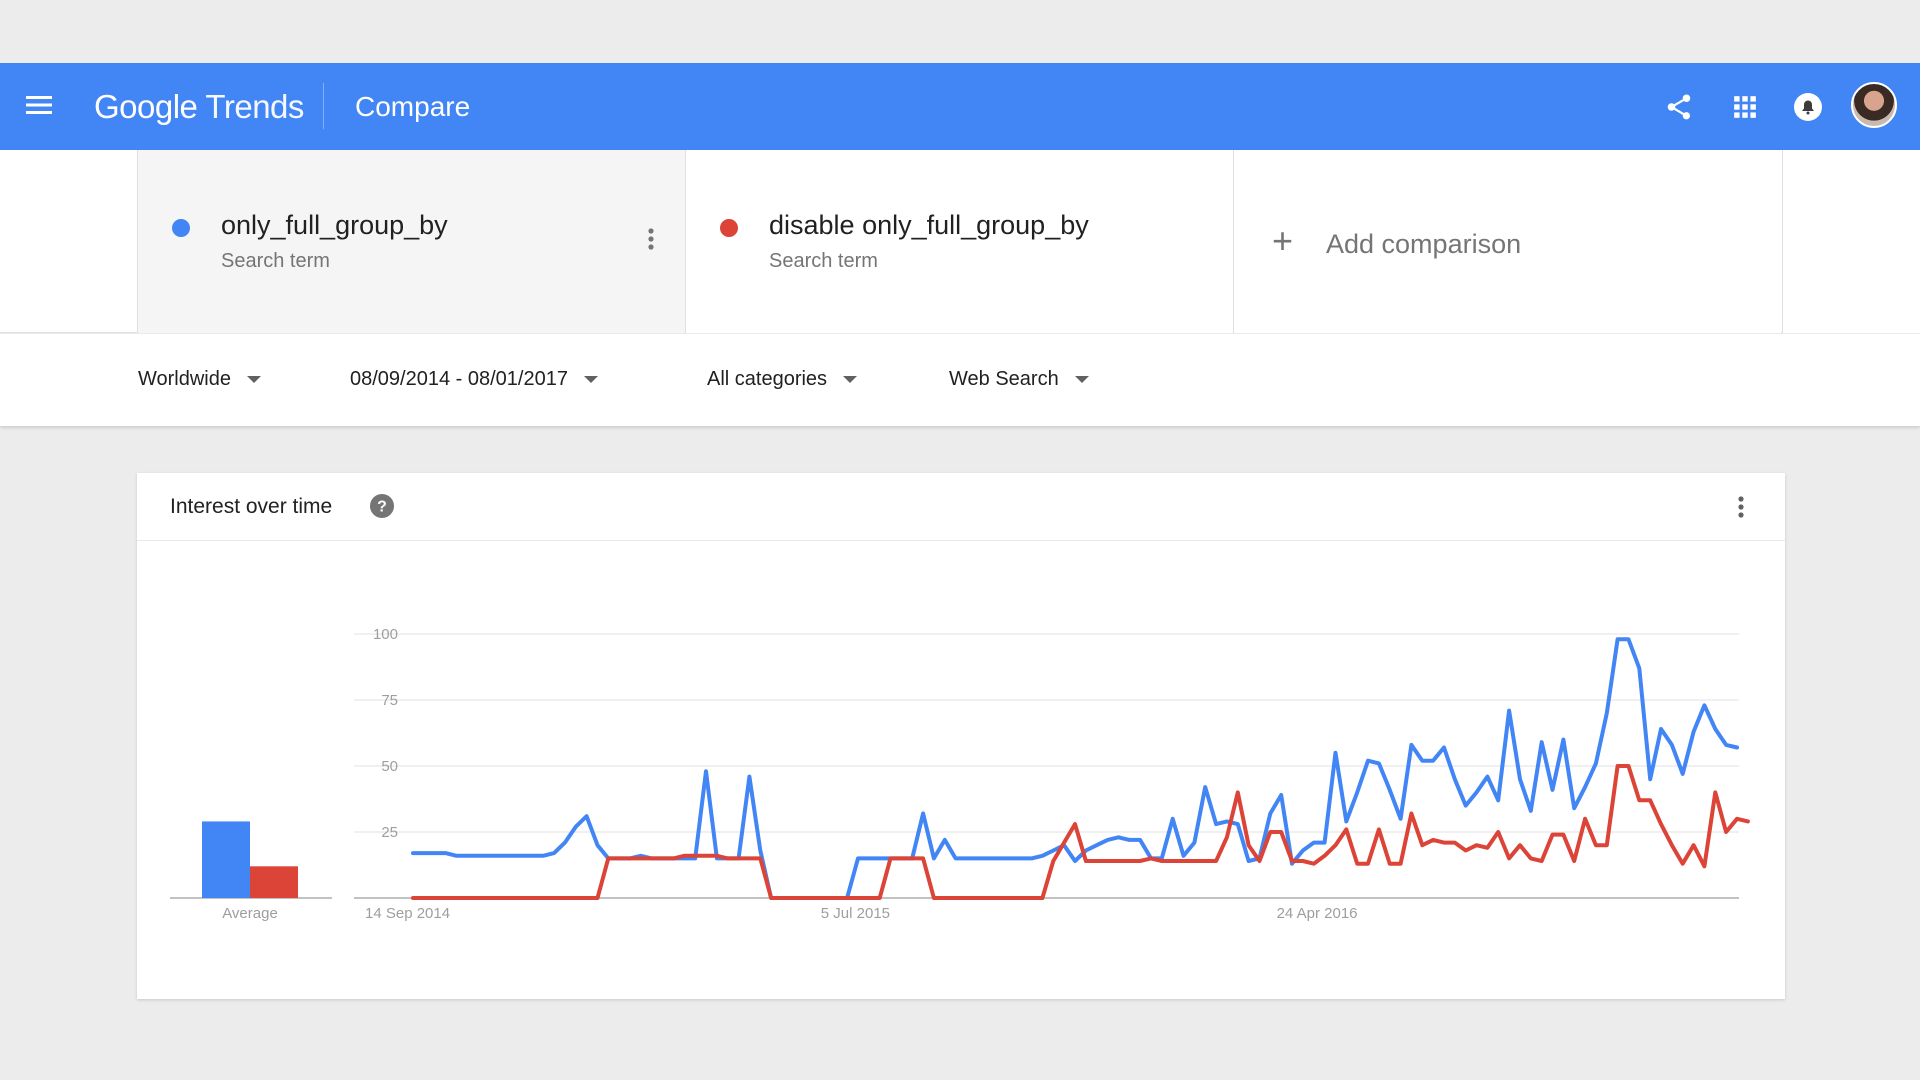 The image size is (1920, 1080). I want to click on add-comparison-button: + Add comparison, so click(1507, 241).